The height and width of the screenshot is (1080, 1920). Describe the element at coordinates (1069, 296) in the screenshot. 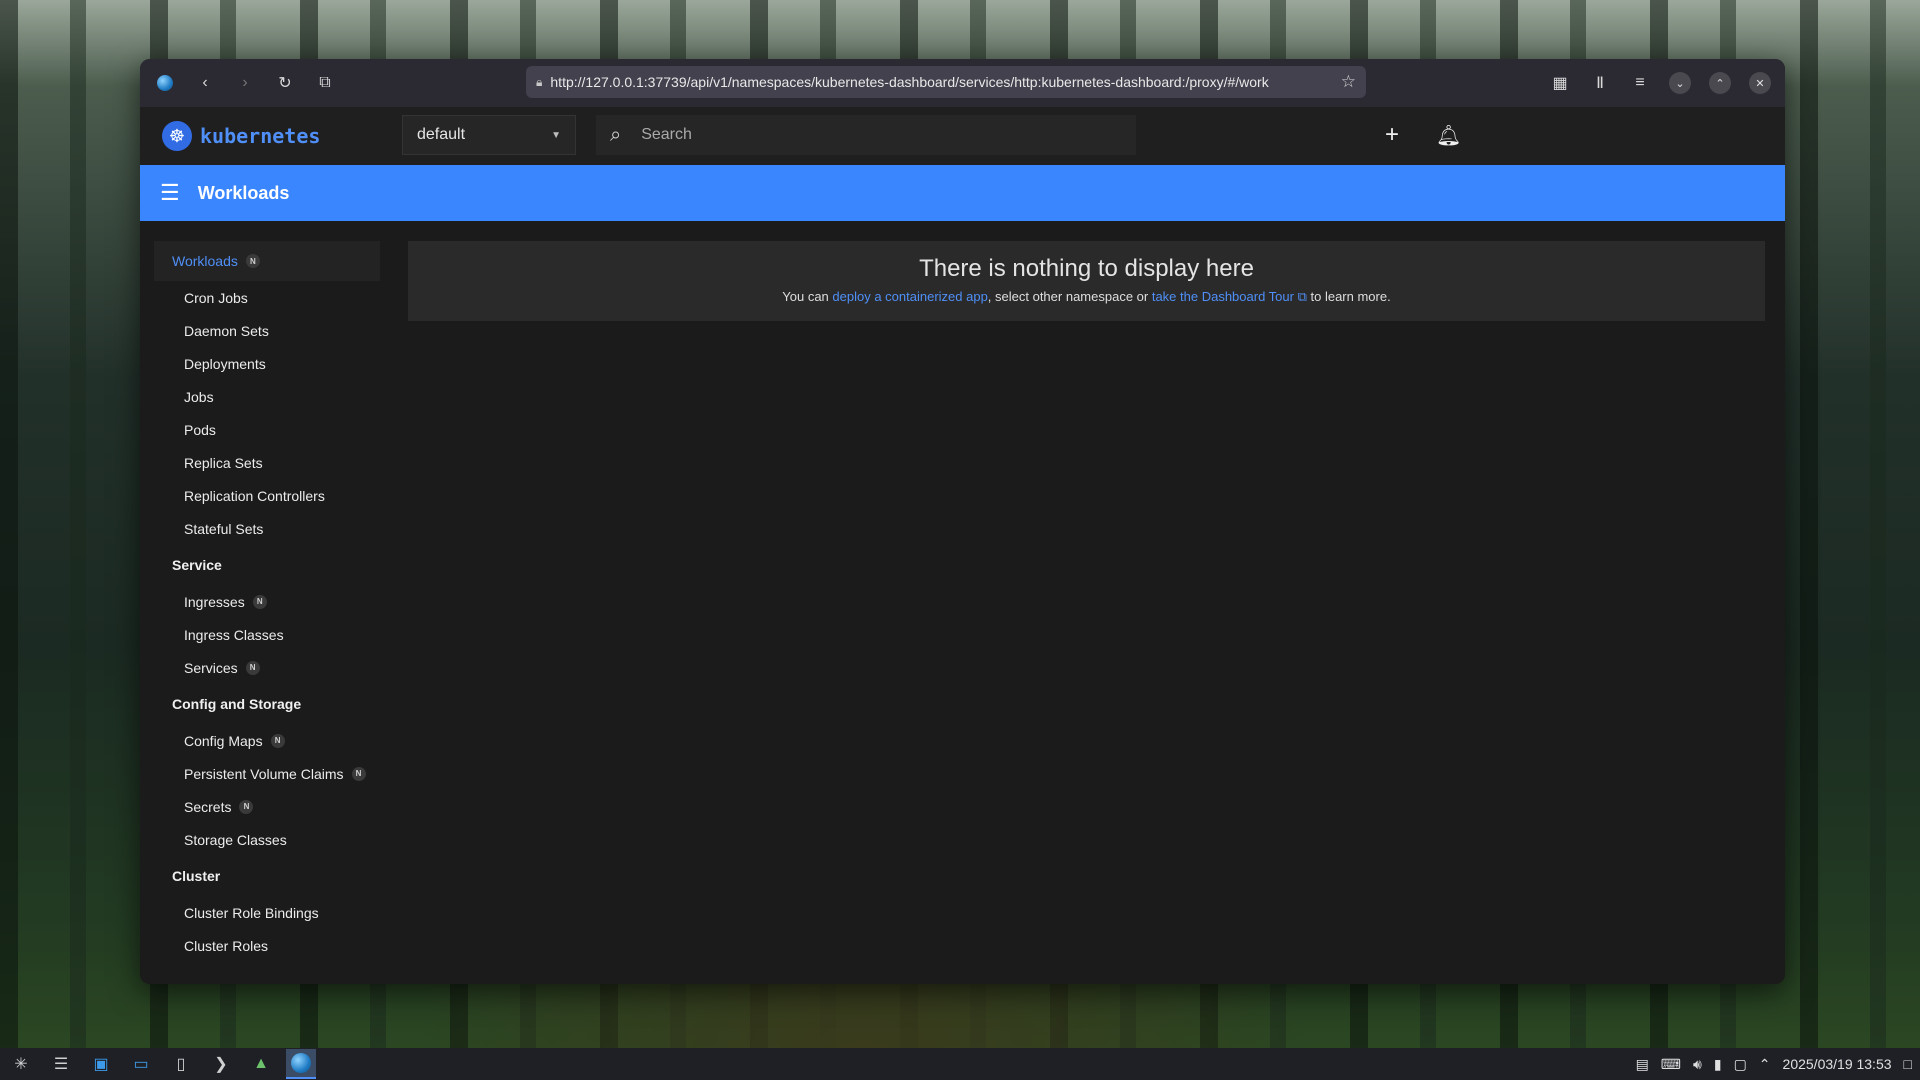

I see `empty-state-middle: , select other namespace or` at that location.